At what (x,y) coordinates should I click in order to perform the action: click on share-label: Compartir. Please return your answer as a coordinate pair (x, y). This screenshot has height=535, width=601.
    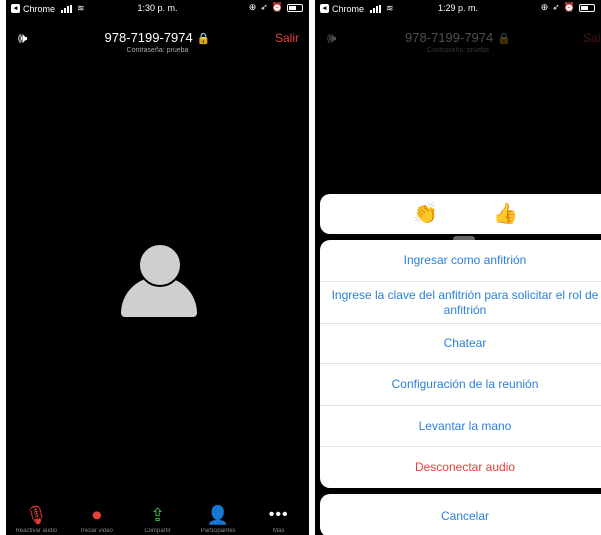
    Looking at the image, I should click on (157, 531).